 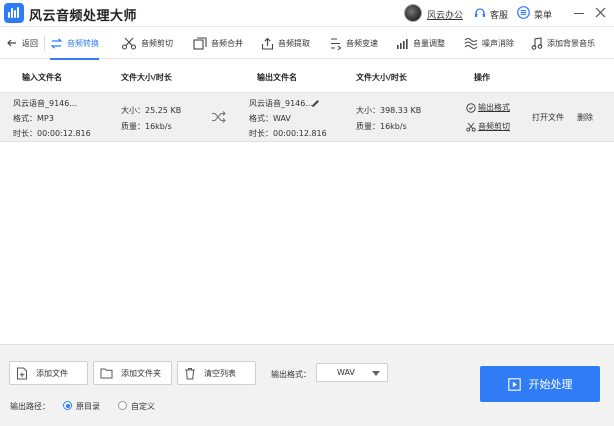 I want to click on output-path-label: 输出路径：, so click(x=30, y=406).